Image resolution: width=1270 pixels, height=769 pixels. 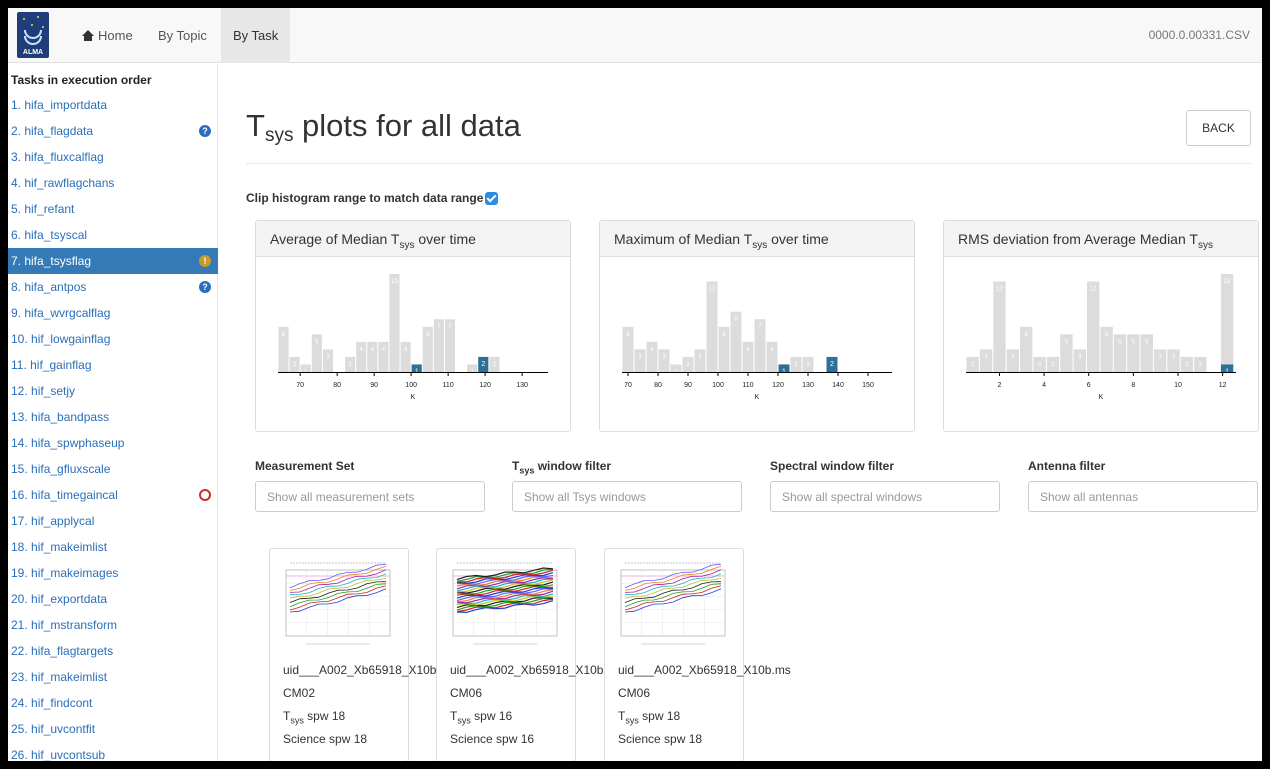 I want to click on page-title: Tsys plots for all data, so click(x=383, y=127).